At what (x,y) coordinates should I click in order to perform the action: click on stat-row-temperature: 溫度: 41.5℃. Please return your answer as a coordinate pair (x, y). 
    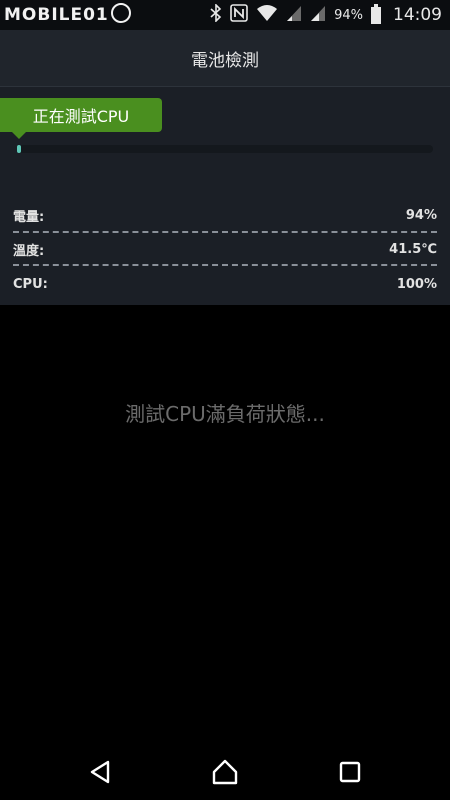
    Looking at the image, I should click on (225, 249).